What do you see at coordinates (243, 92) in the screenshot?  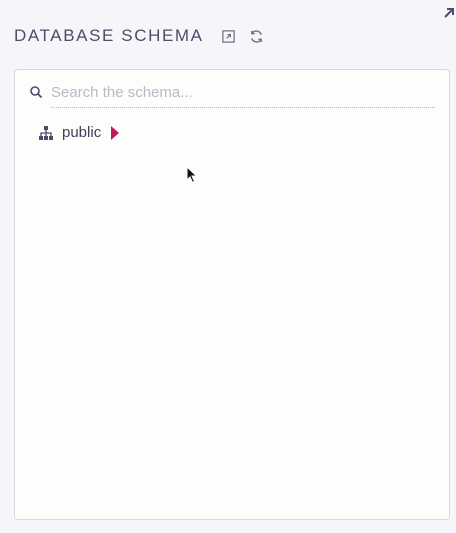 I see `search-input` at bounding box center [243, 92].